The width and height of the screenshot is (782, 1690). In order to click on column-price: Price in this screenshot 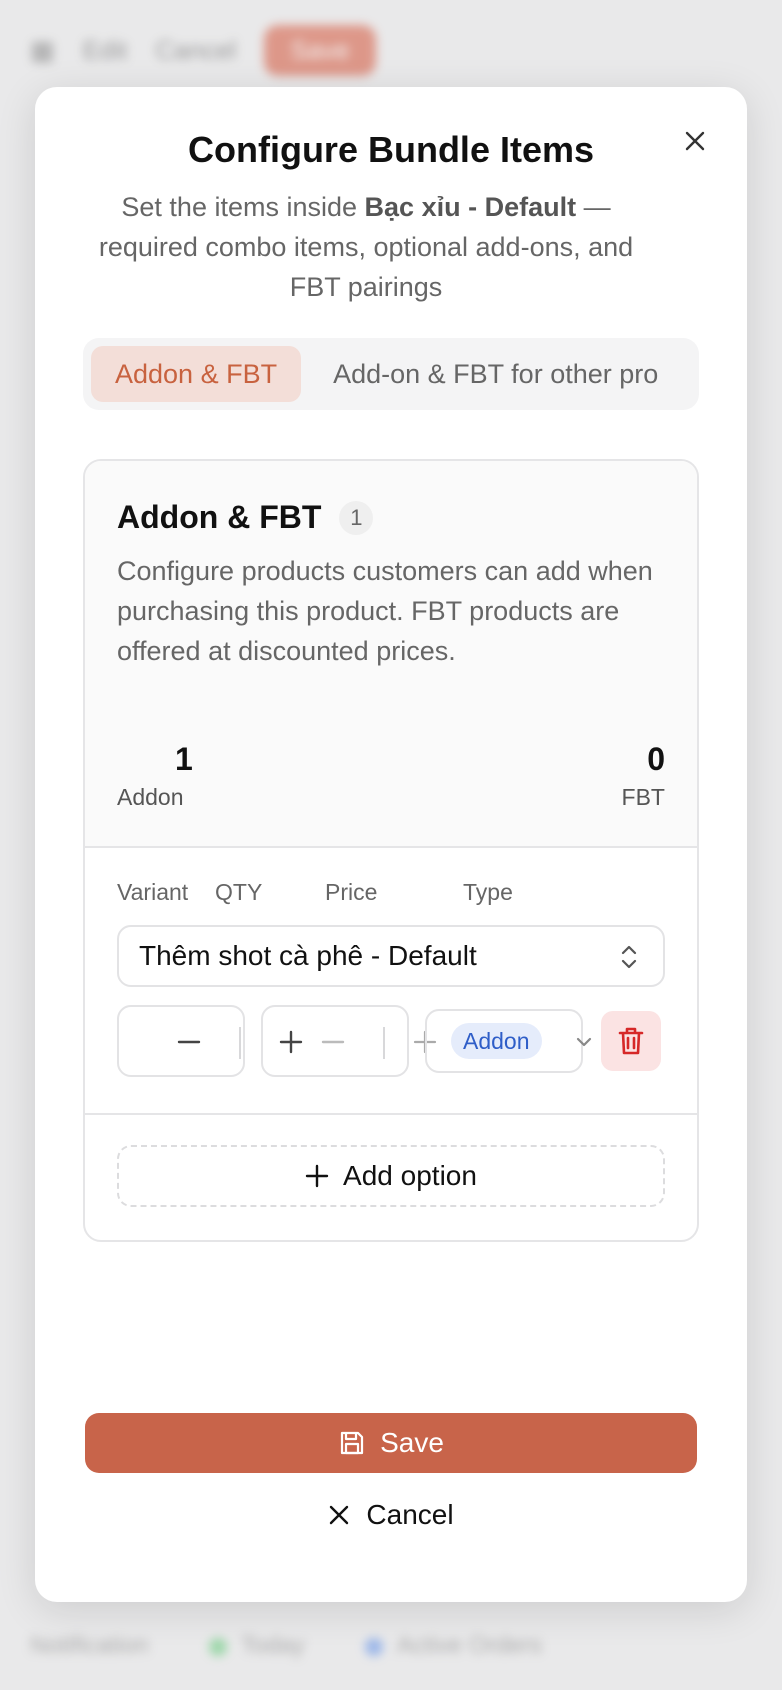, I will do `click(351, 892)`.